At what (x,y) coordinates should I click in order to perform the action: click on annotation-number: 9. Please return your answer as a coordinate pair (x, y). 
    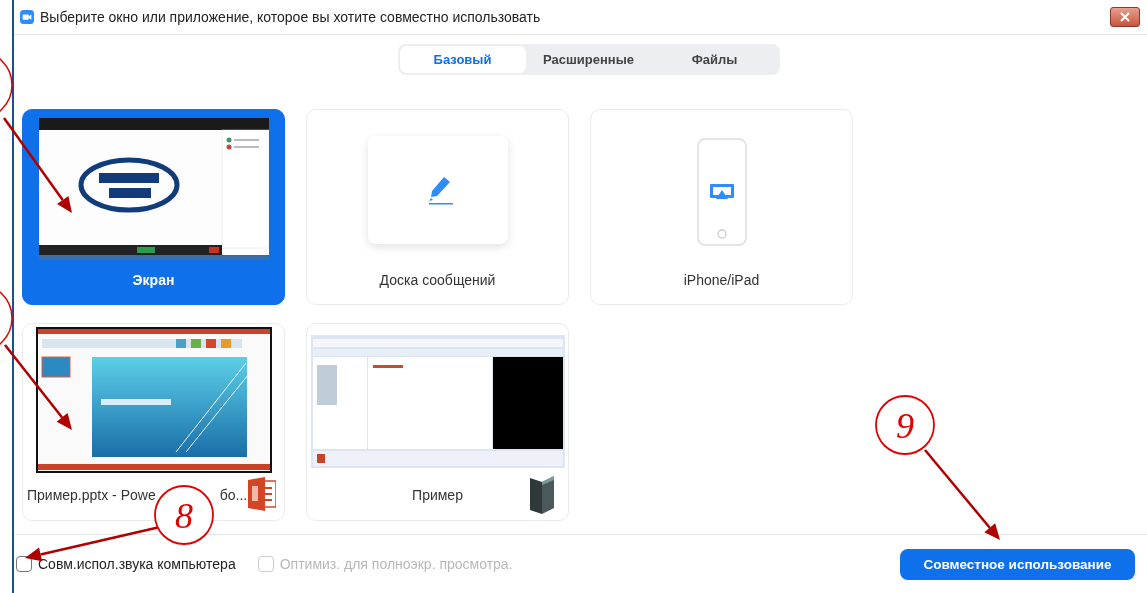
    Looking at the image, I should click on (905, 426).